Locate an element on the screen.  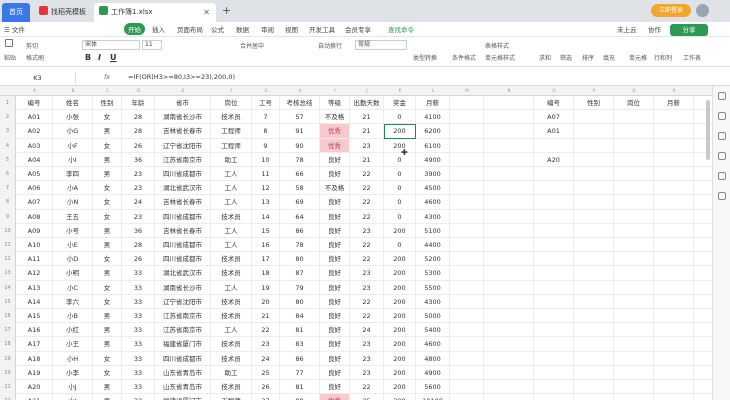
cell: 25 is located at coordinates (367, 397).